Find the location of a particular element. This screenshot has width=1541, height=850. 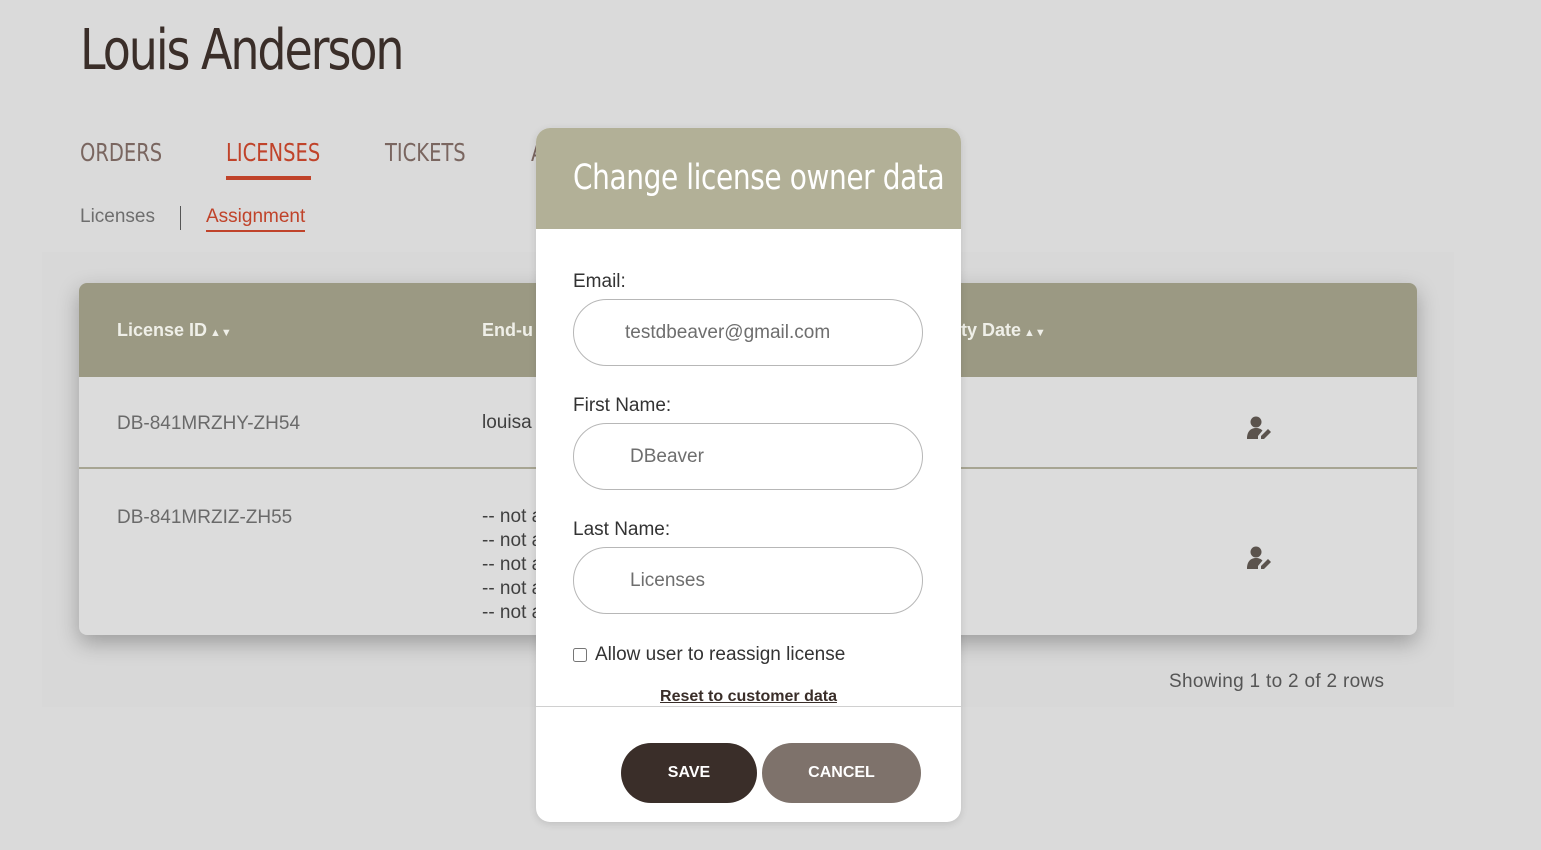

reassign-checkbox is located at coordinates (580, 655).